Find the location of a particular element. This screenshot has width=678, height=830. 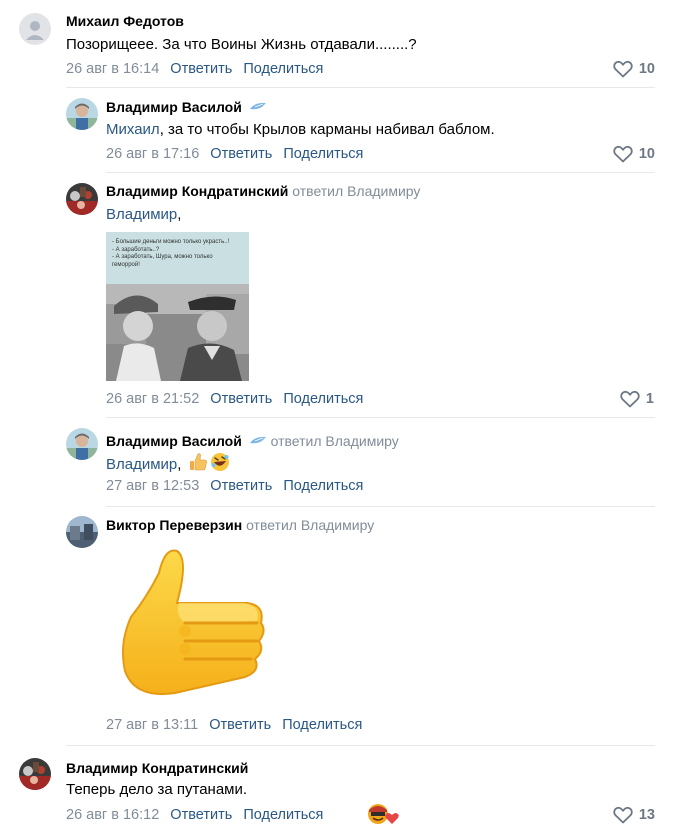

mention-link: Михаил is located at coordinates (133, 129).